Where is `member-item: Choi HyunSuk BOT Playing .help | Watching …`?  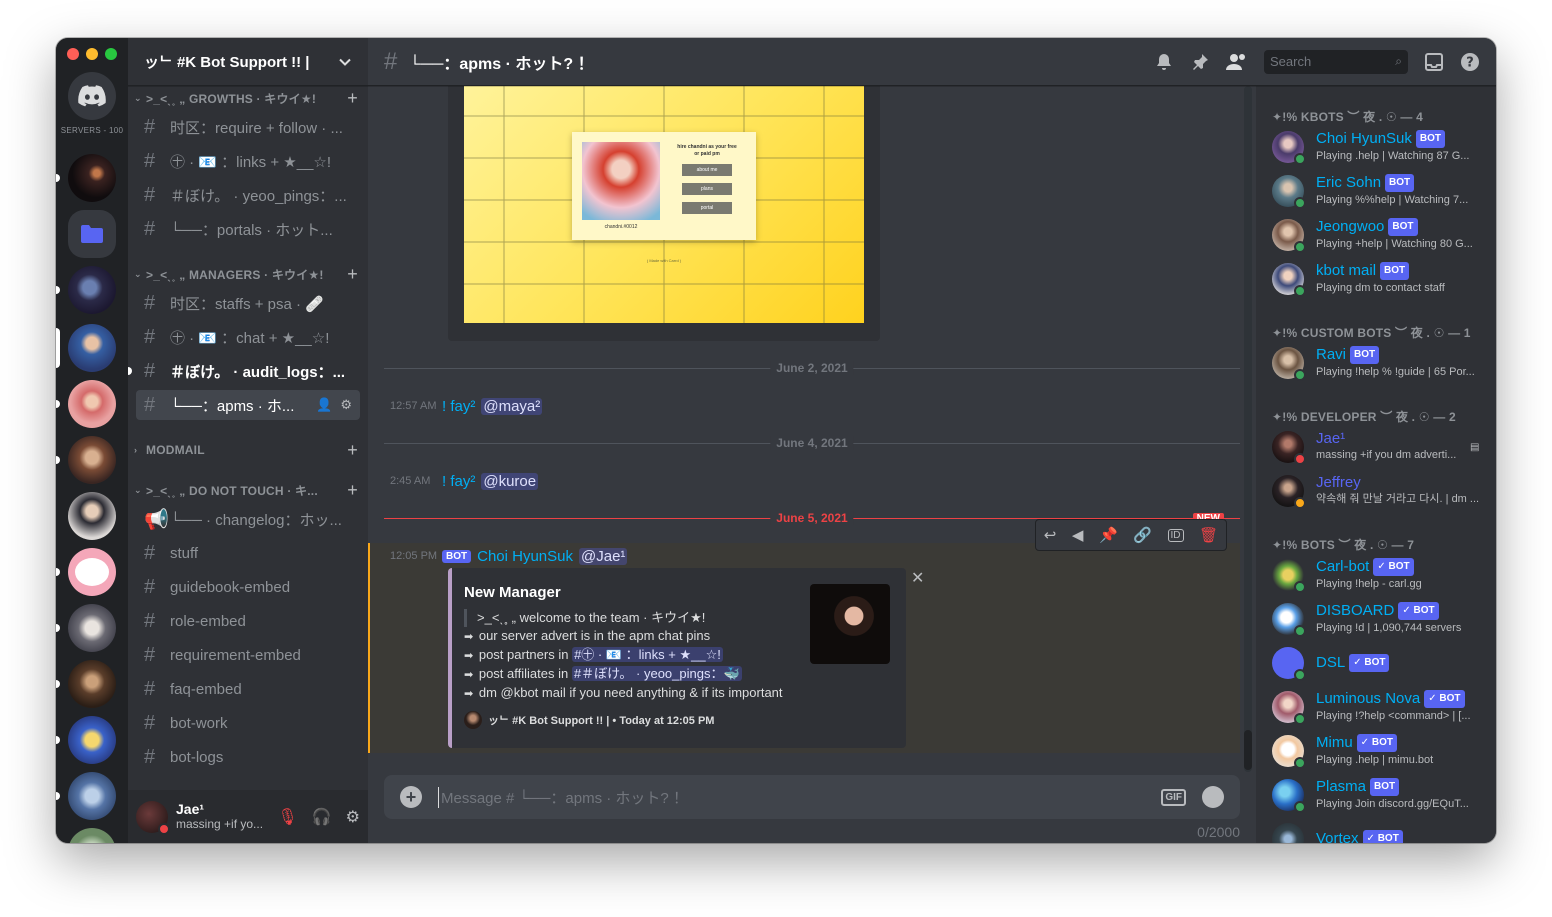
member-item: Choi HyunSuk BOT Playing .help | Watching … is located at coordinates (1376, 147).